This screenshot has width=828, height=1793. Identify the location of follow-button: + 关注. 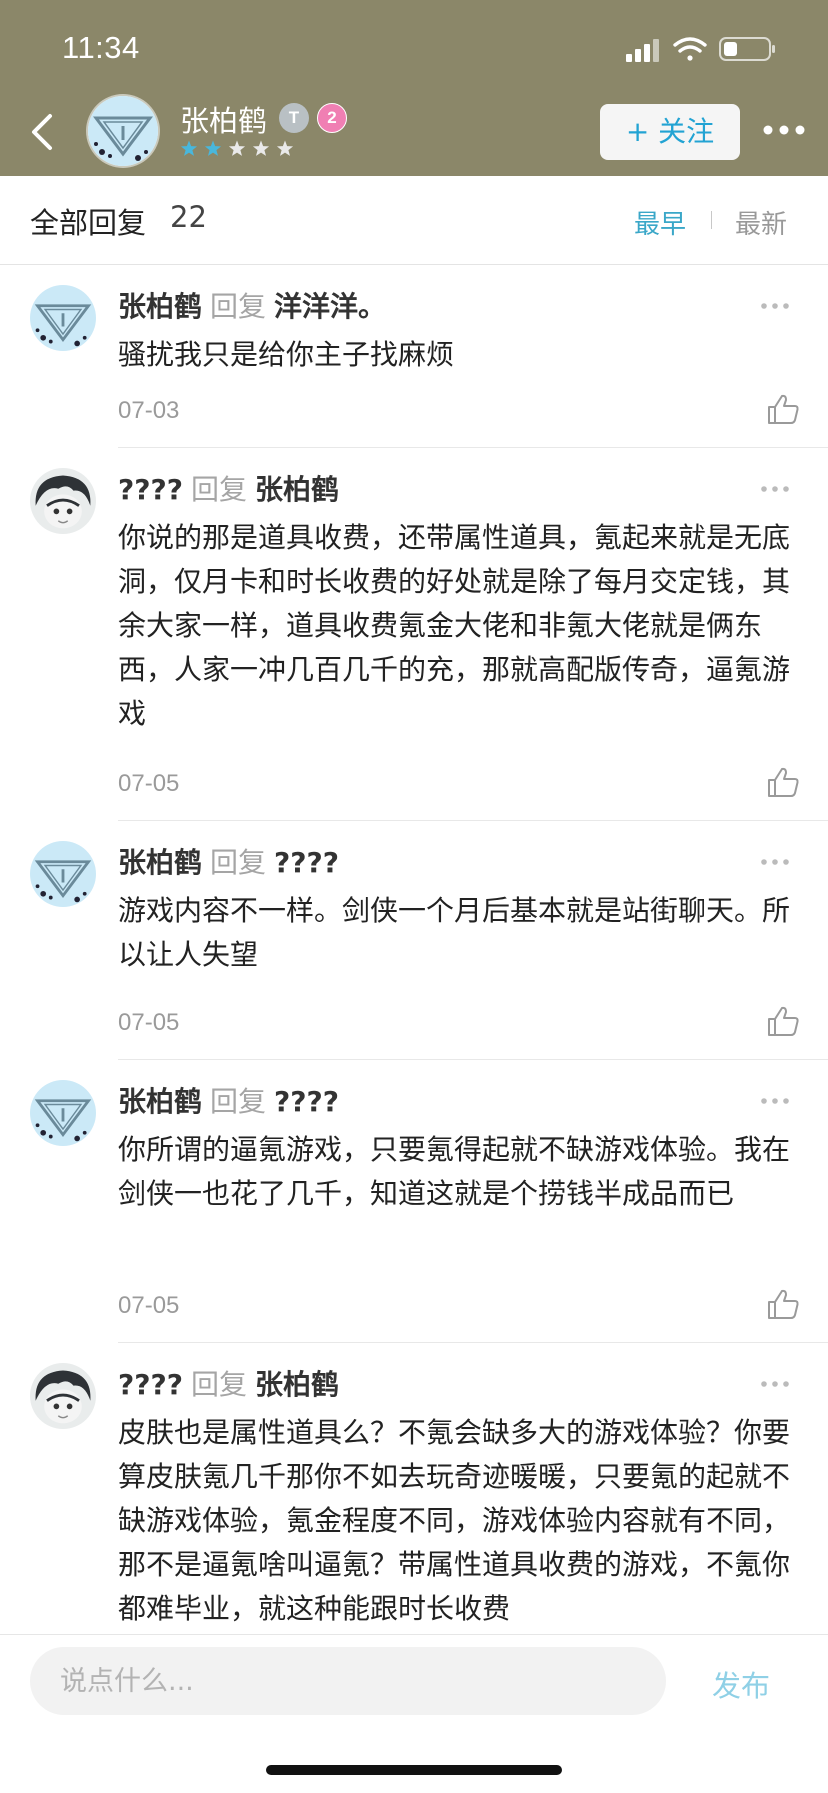
(670, 132).